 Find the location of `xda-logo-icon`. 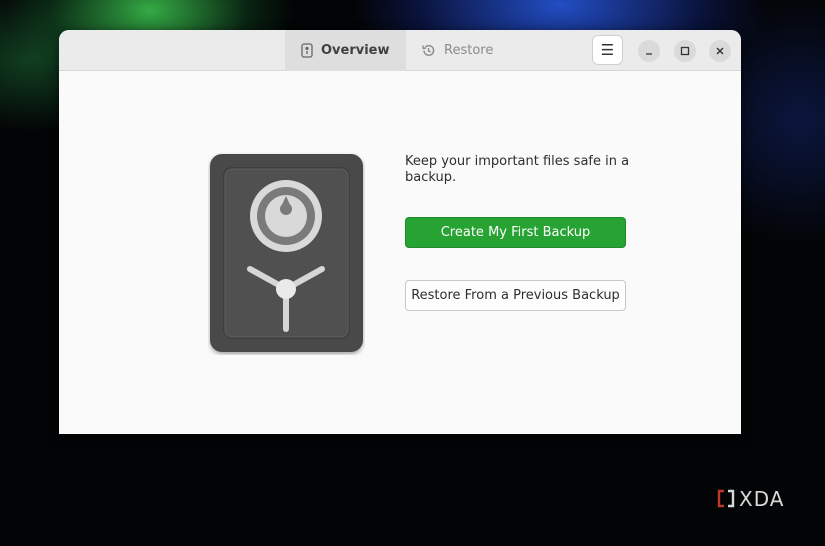

xda-logo-icon is located at coordinates (726, 498).